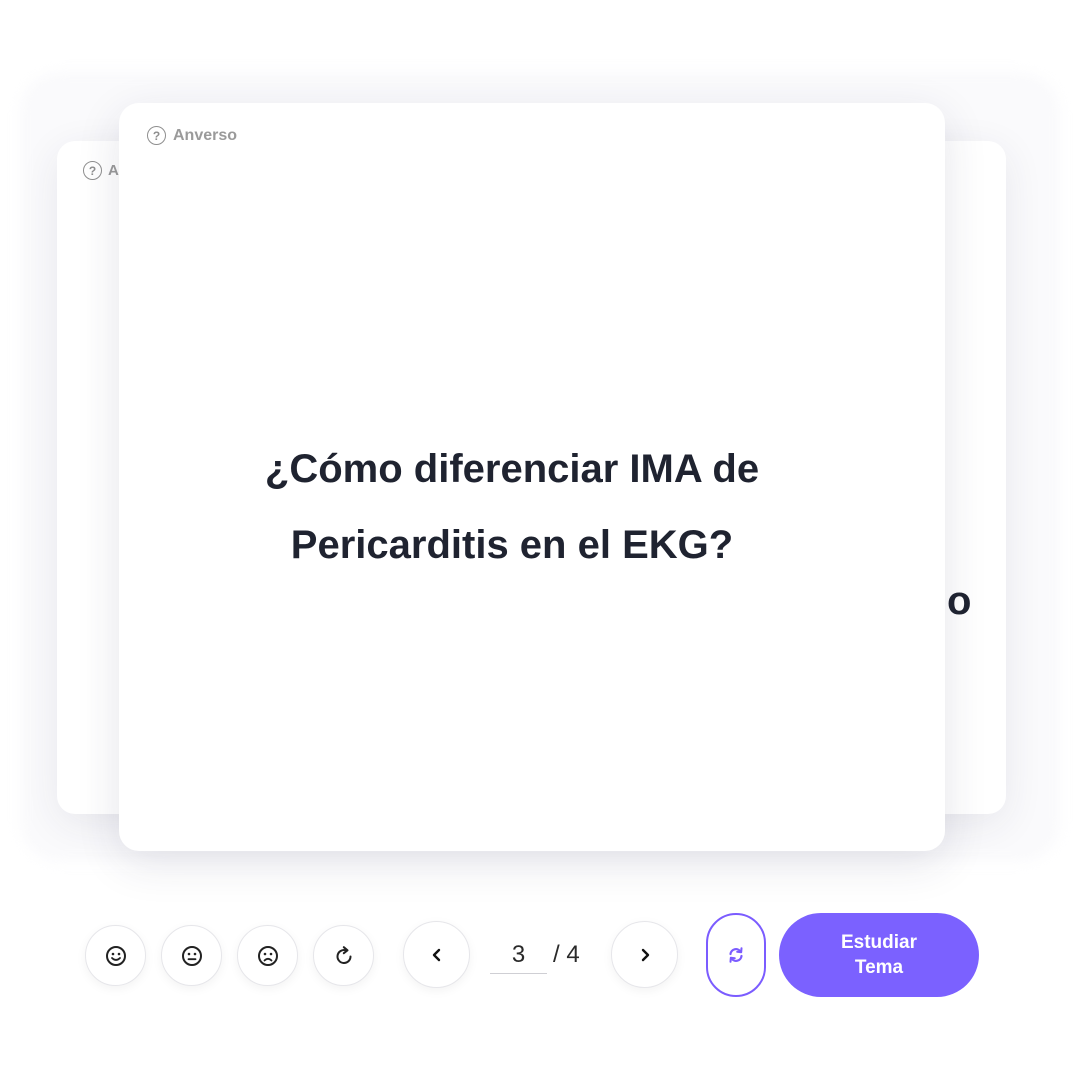 The image size is (1080, 1080). I want to click on chevron-left-icon, so click(436, 954).